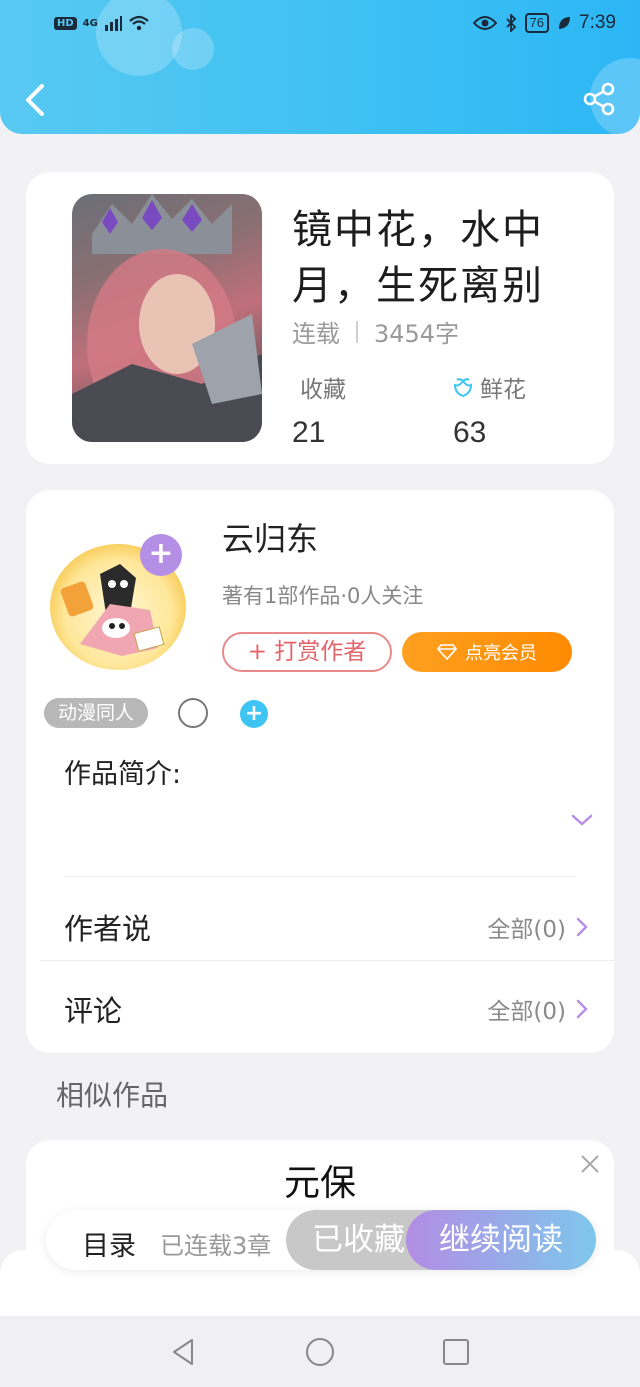 Image resolution: width=640 pixels, height=1387 pixels. Describe the element at coordinates (447, 652) in the screenshot. I see `diamond-icon` at that location.